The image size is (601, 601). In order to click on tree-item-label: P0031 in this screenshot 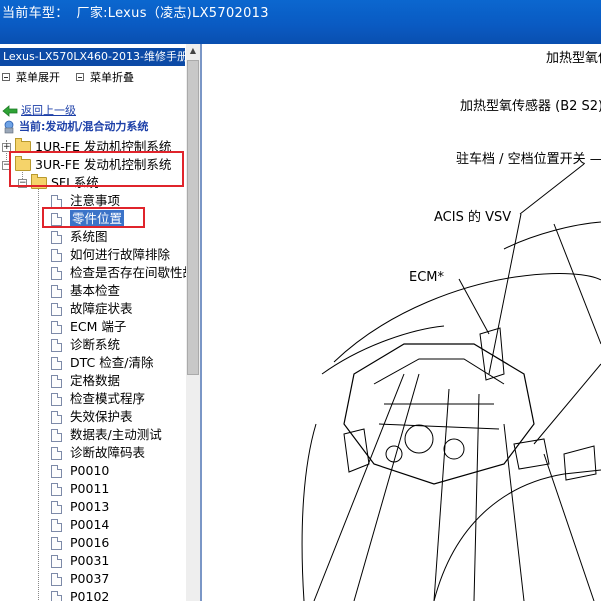, I will do `click(90, 560)`.